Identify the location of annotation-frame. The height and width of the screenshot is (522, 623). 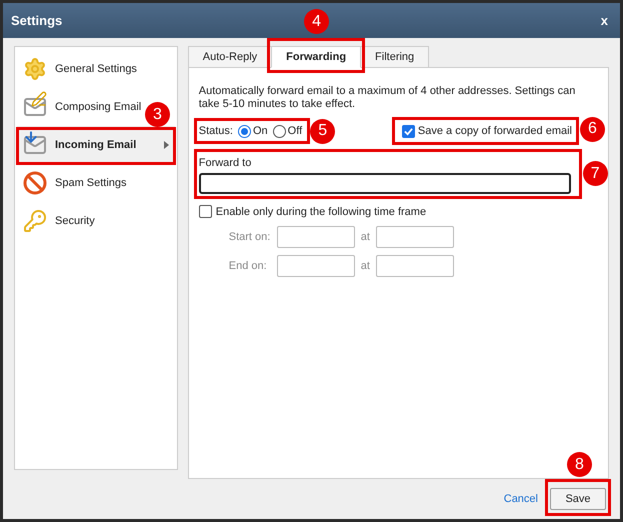
(578, 497).